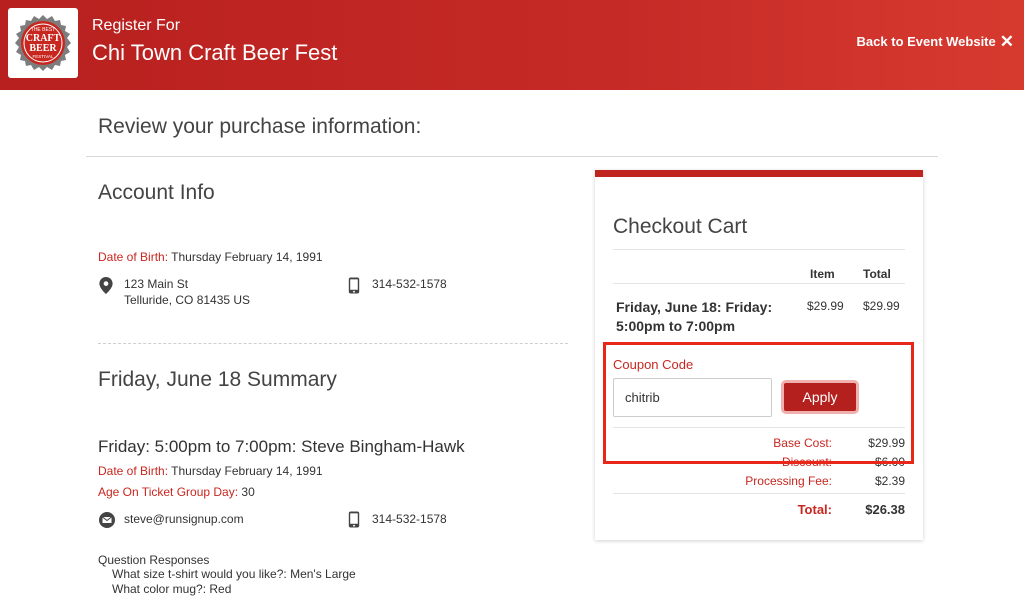 The height and width of the screenshot is (610, 1024). I want to click on cart-title: Checkout Cart, so click(680, 226).